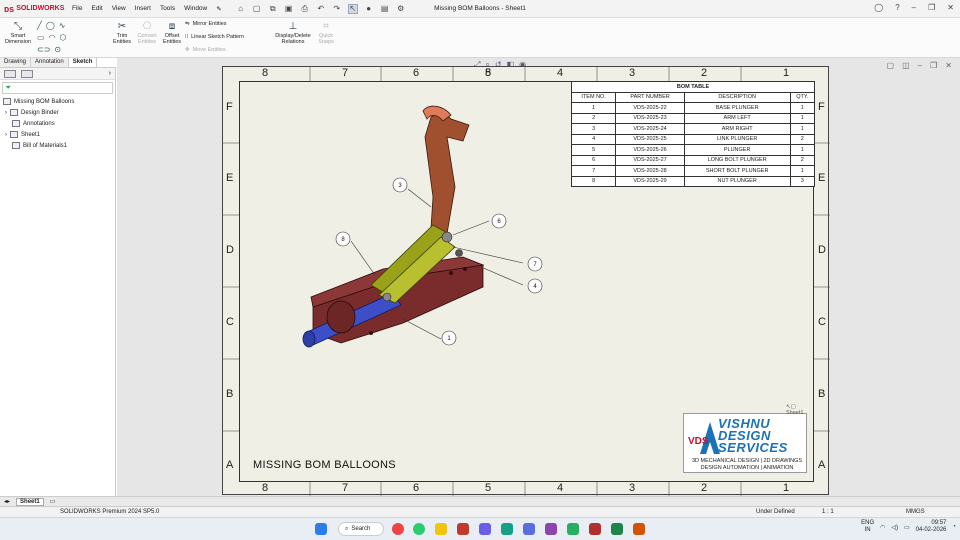 The width and height of the screenshot is (960, 540). I want to click on unit-system: MMGS, so click(915, 512).